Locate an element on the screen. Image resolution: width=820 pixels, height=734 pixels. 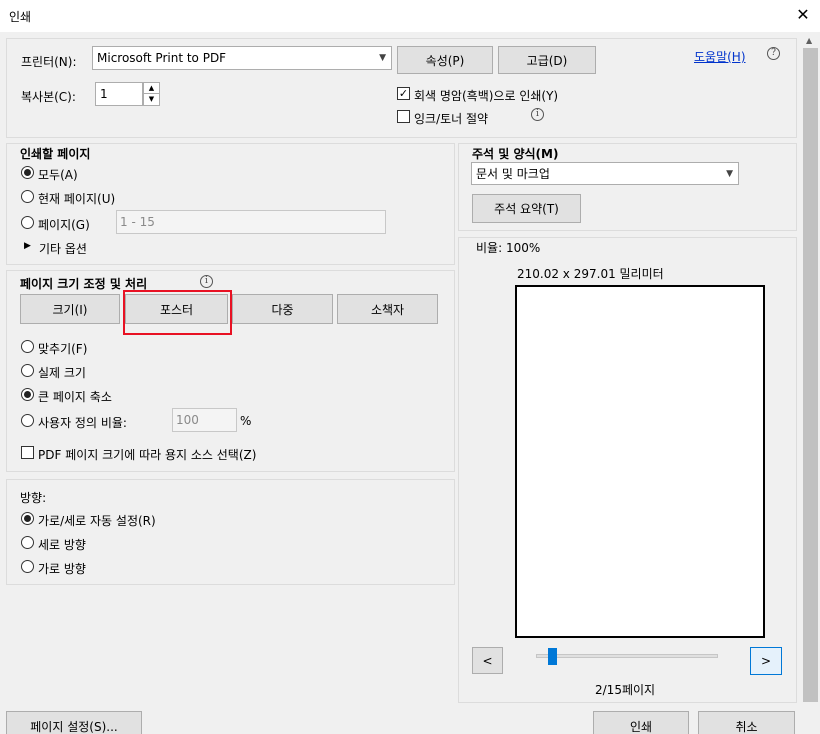
custom-scale-radio is located at coordinates (27, 420).